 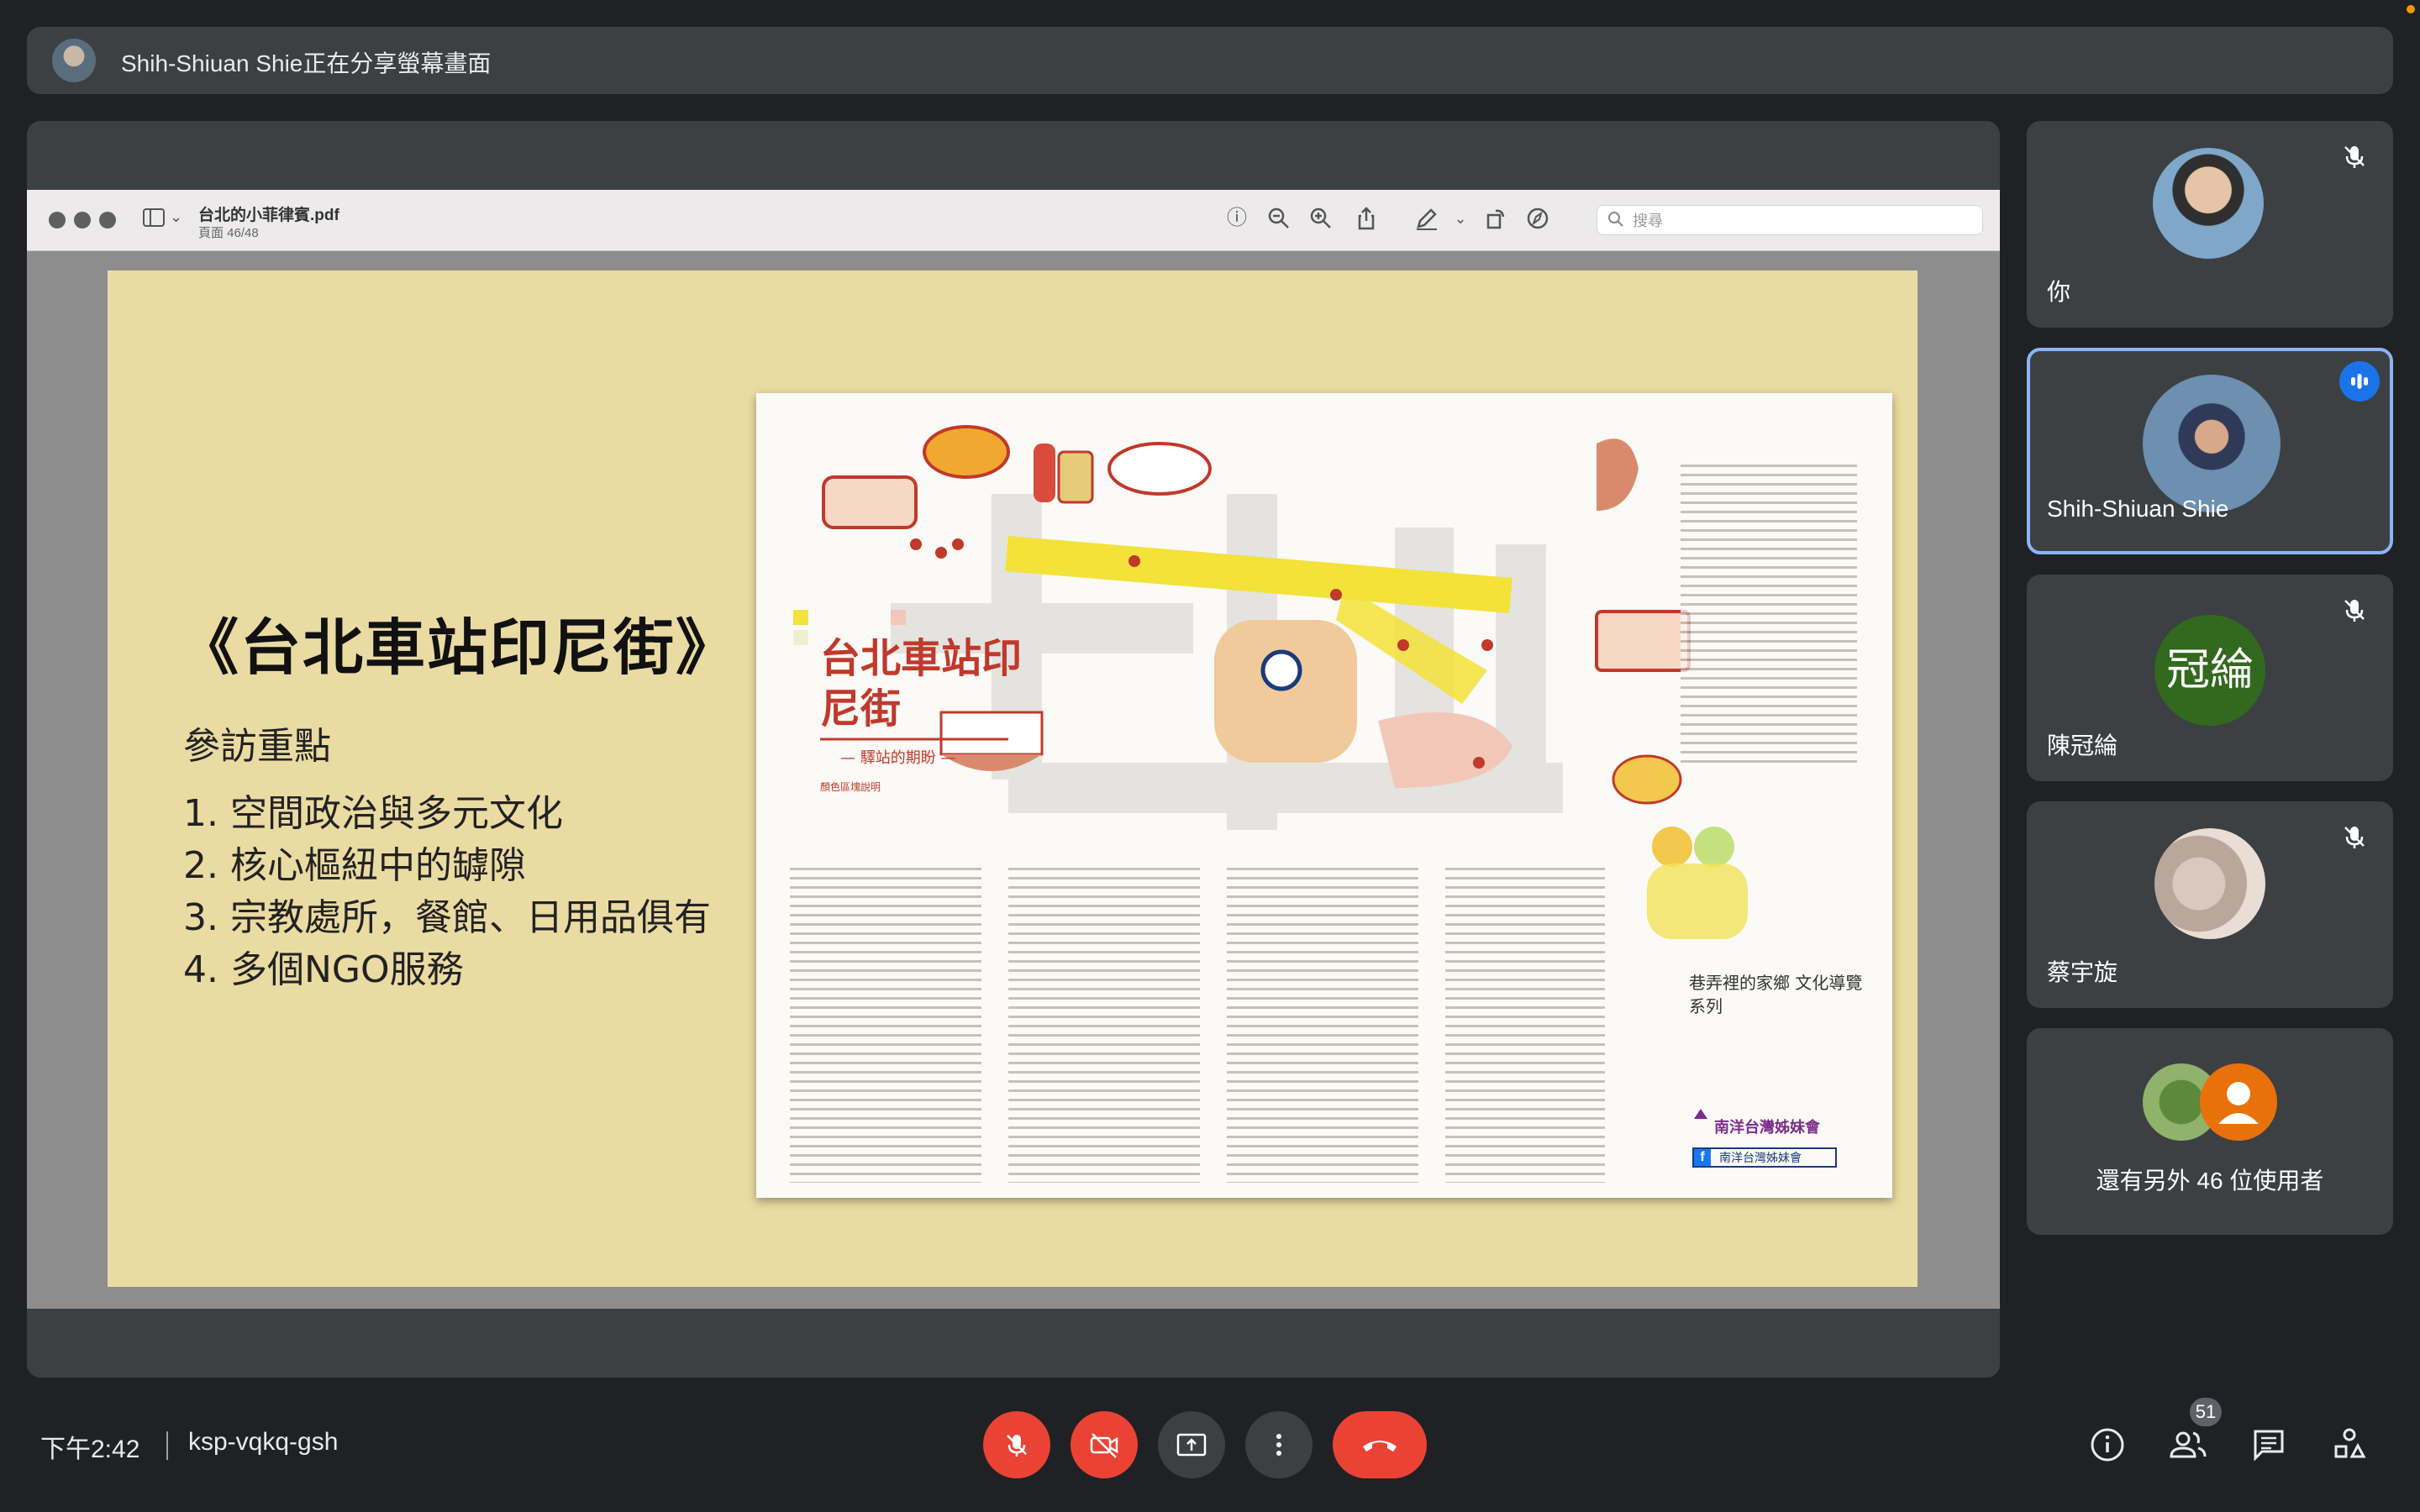 I want to click on meeting-code: ksp-vqkq-gsh, so click(x=263, y=1442).